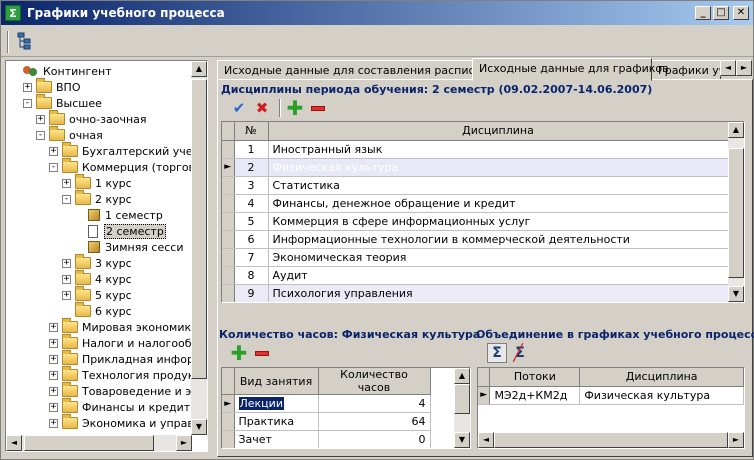 The height and width of the screenshot is (460, 754). What do you see at coordinates (123, 326) in the screenshot?
I see `tree-item: + Мировая экономика` at bounding box center [123, 326].